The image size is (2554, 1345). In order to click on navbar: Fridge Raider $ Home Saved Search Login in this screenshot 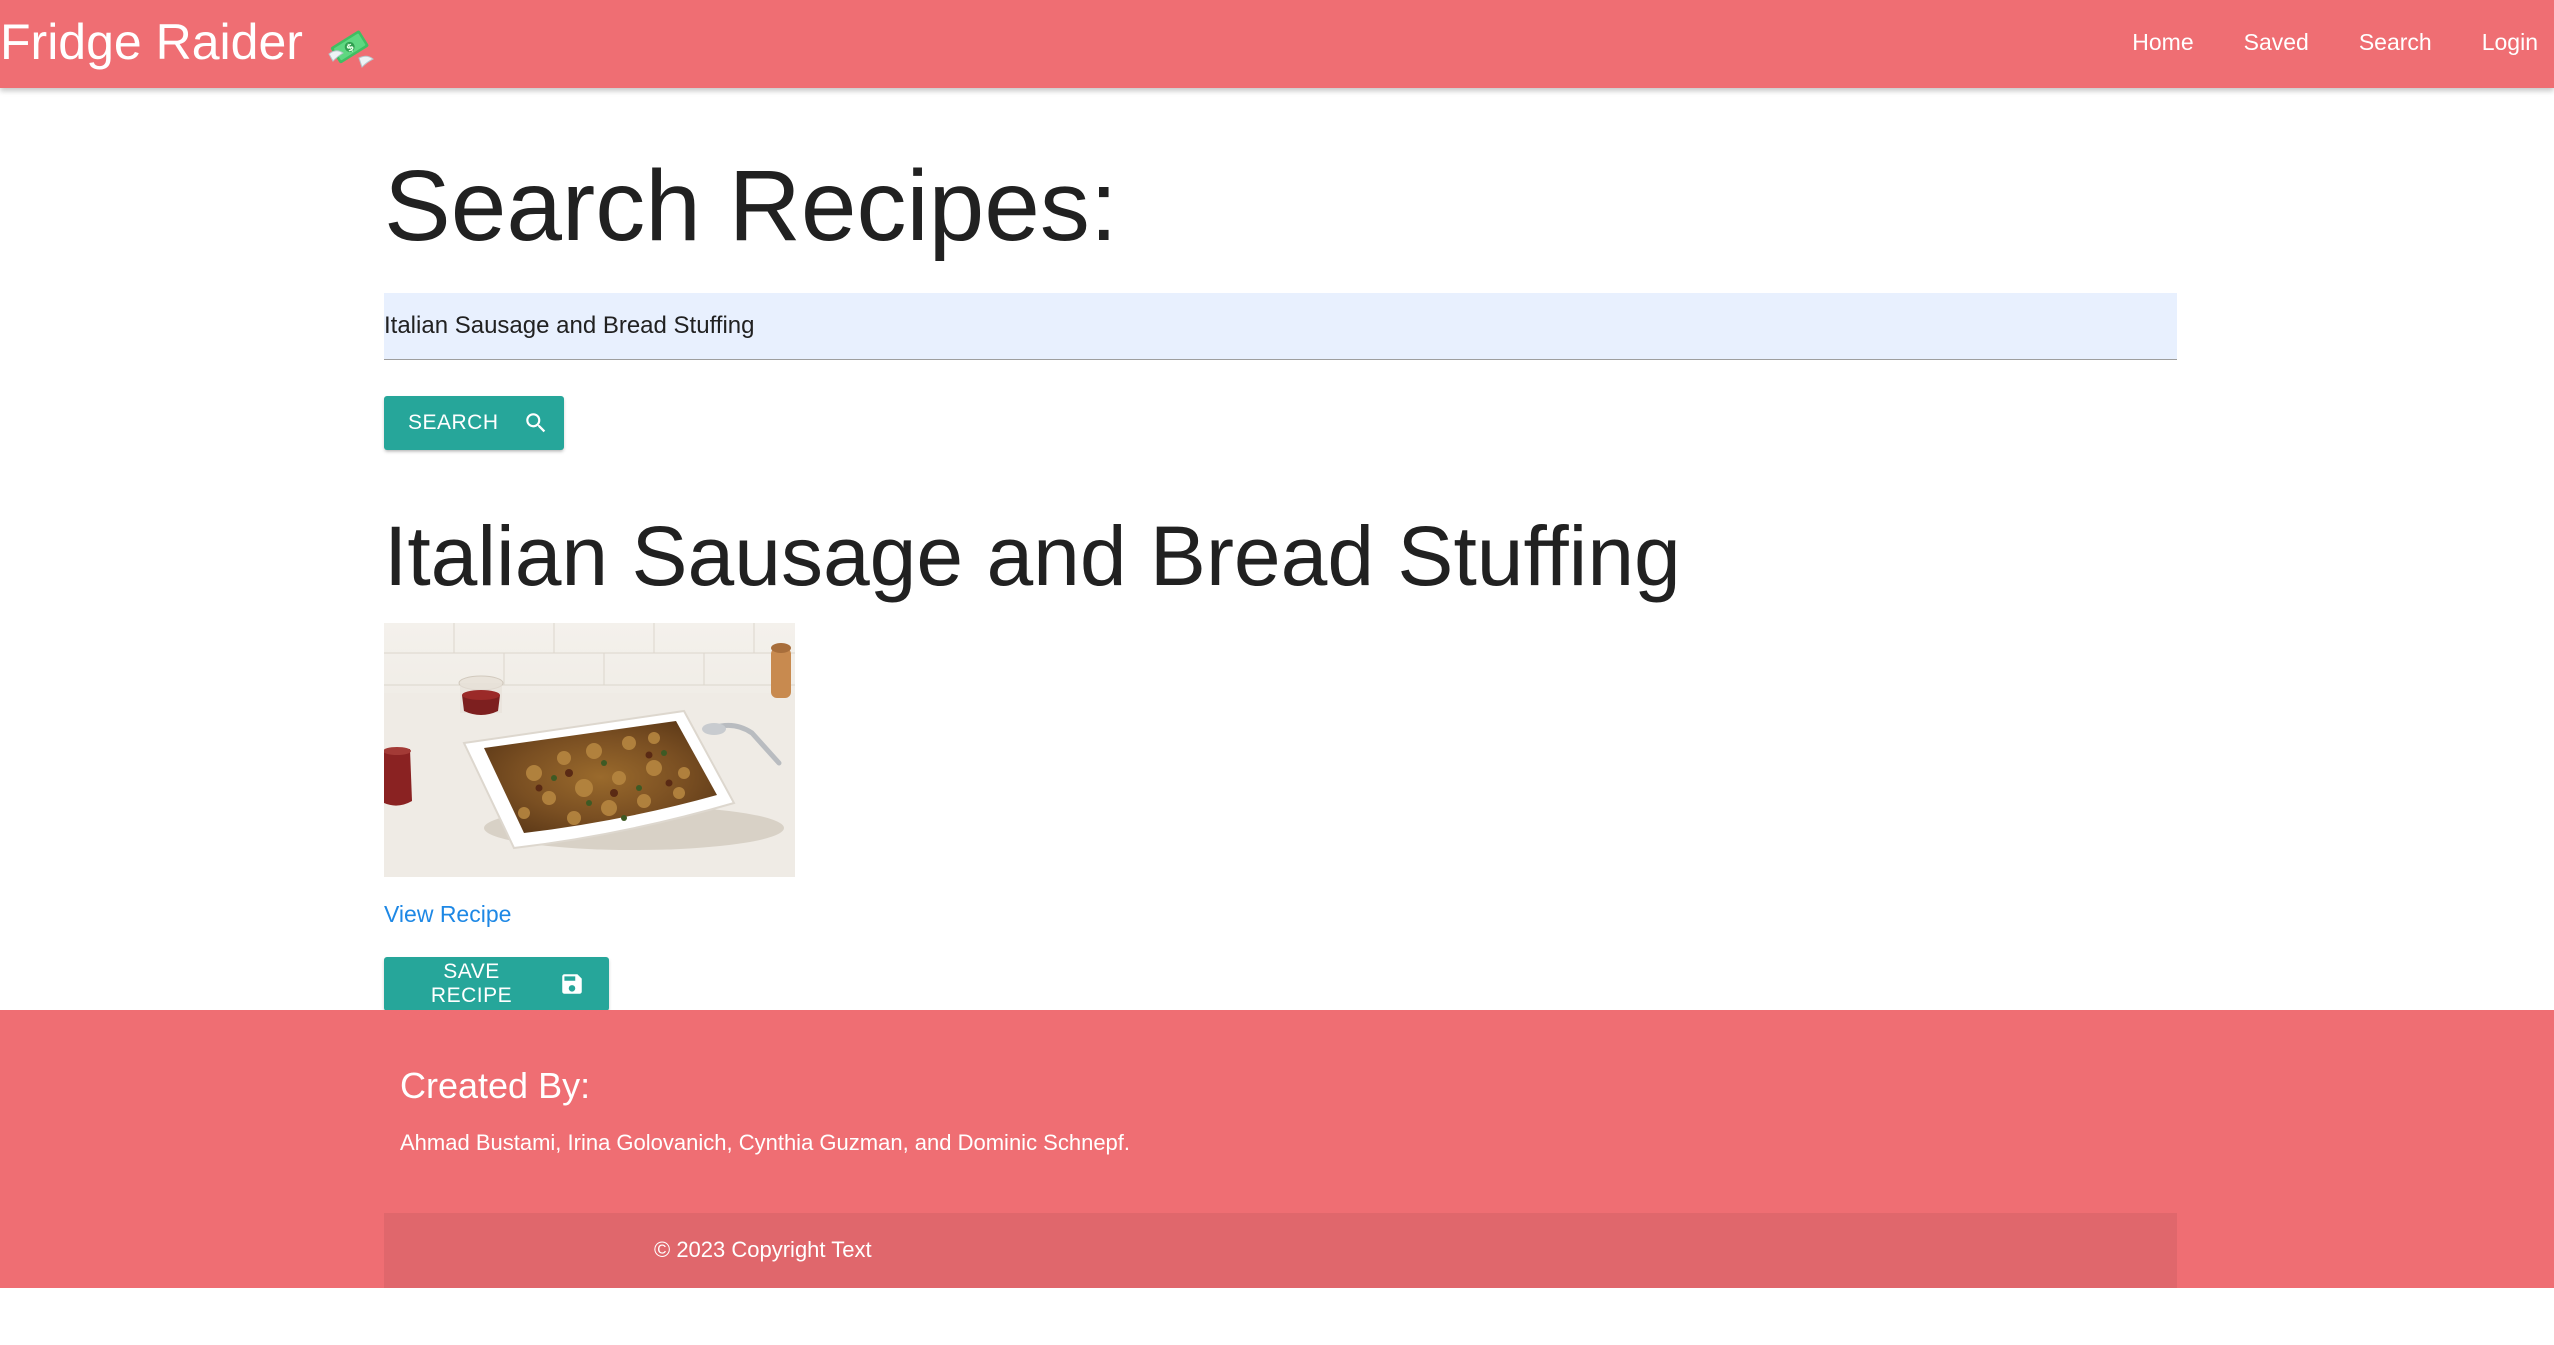, I will do `click(1277, 44)`.